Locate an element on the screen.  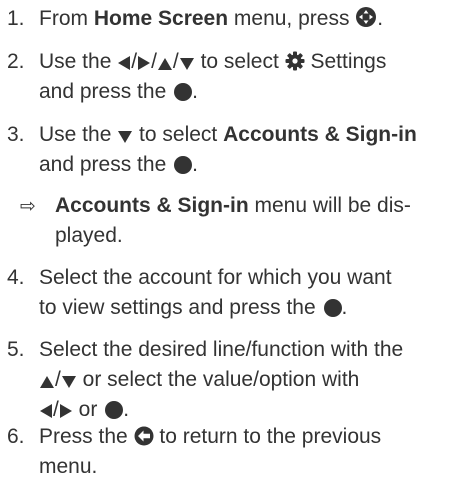
text: Press the is located at coordinates (86, 436).